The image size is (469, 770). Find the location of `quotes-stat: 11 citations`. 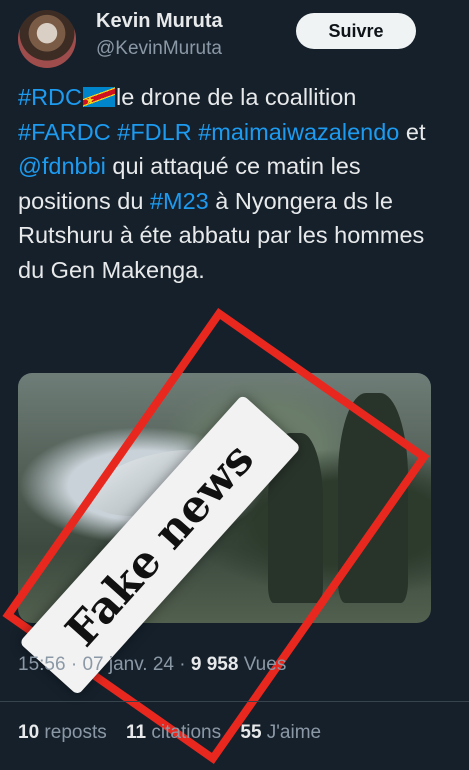

quotes-stat: 11 citations is located at coordinates (173, 732).